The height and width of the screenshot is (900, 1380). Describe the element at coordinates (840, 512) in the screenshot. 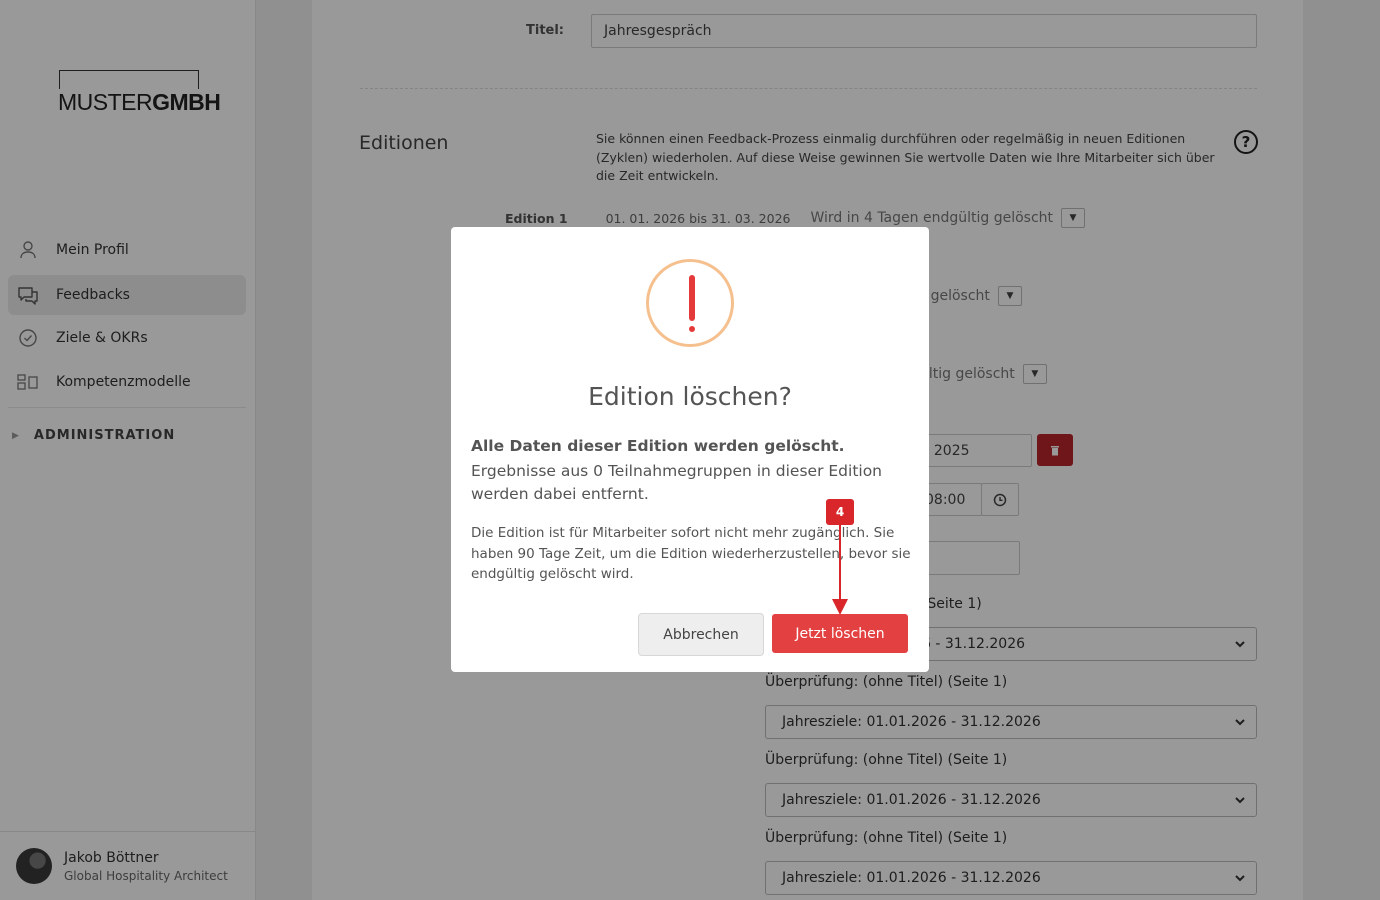

I see `step-badge: 4` at that location.